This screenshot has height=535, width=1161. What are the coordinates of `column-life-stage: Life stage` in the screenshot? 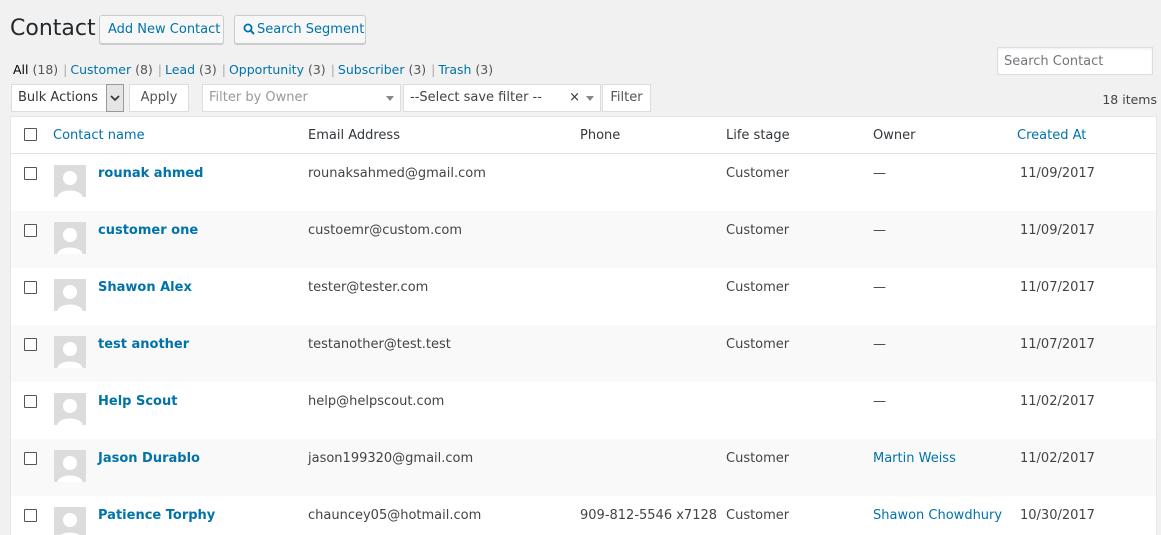 It's located at (758, 135).